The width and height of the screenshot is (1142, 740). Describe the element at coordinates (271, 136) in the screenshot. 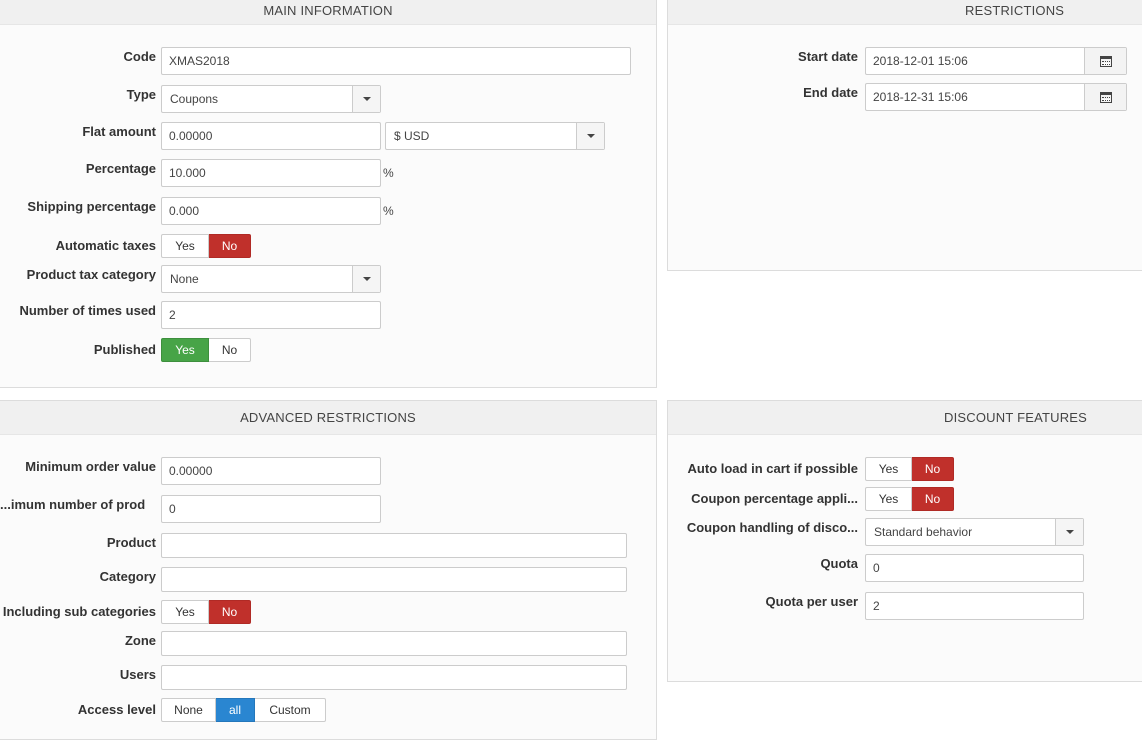

I see `flat-amount-input: 0.00000` at that location.